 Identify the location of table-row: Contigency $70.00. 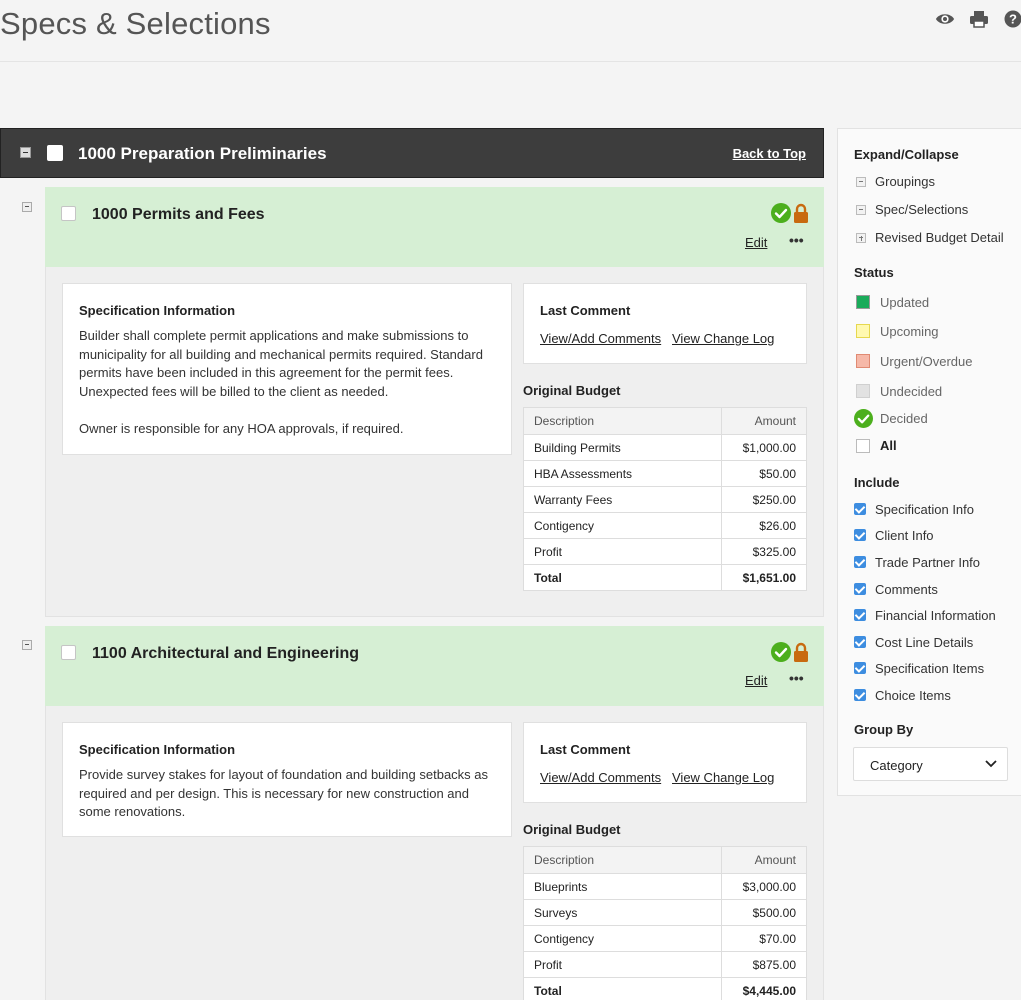
(665, 938).